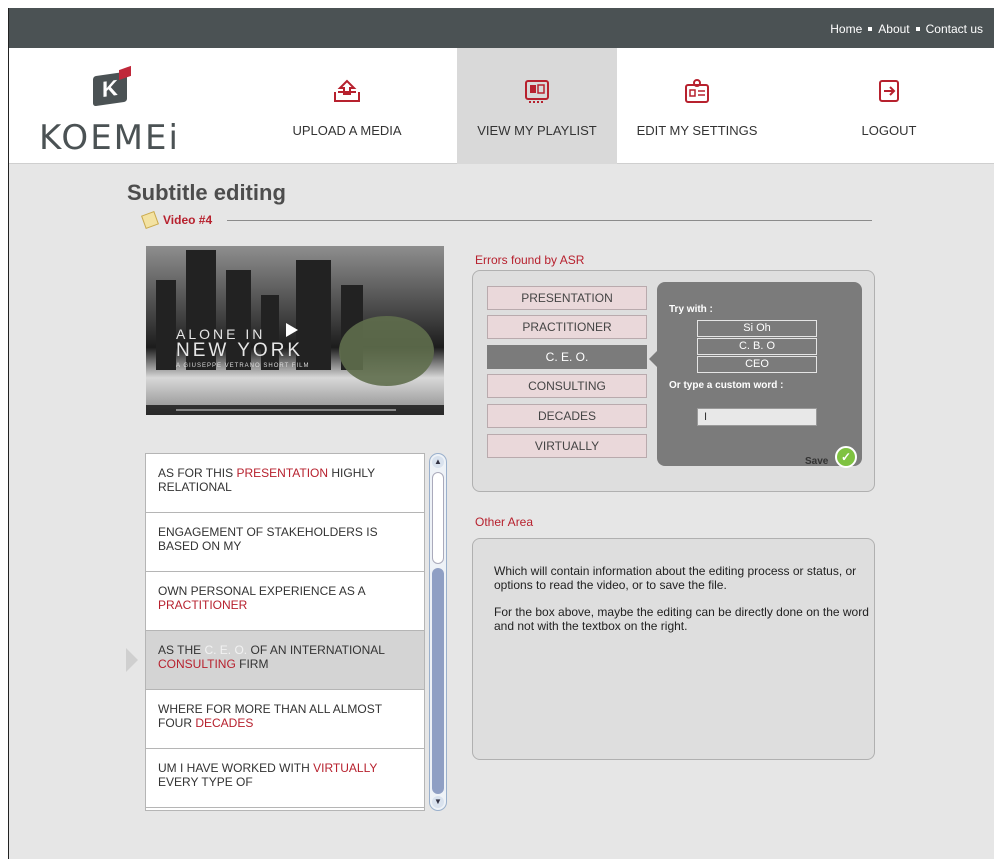  I want to click on error-word-button: CONSULTING, so click(567, 386).